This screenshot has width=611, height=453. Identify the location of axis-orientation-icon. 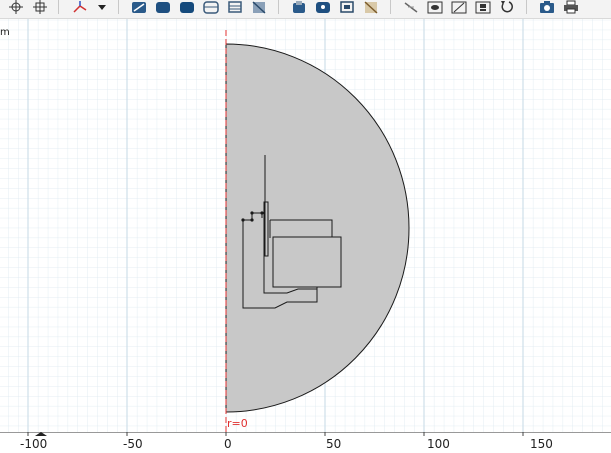
(80, 7).